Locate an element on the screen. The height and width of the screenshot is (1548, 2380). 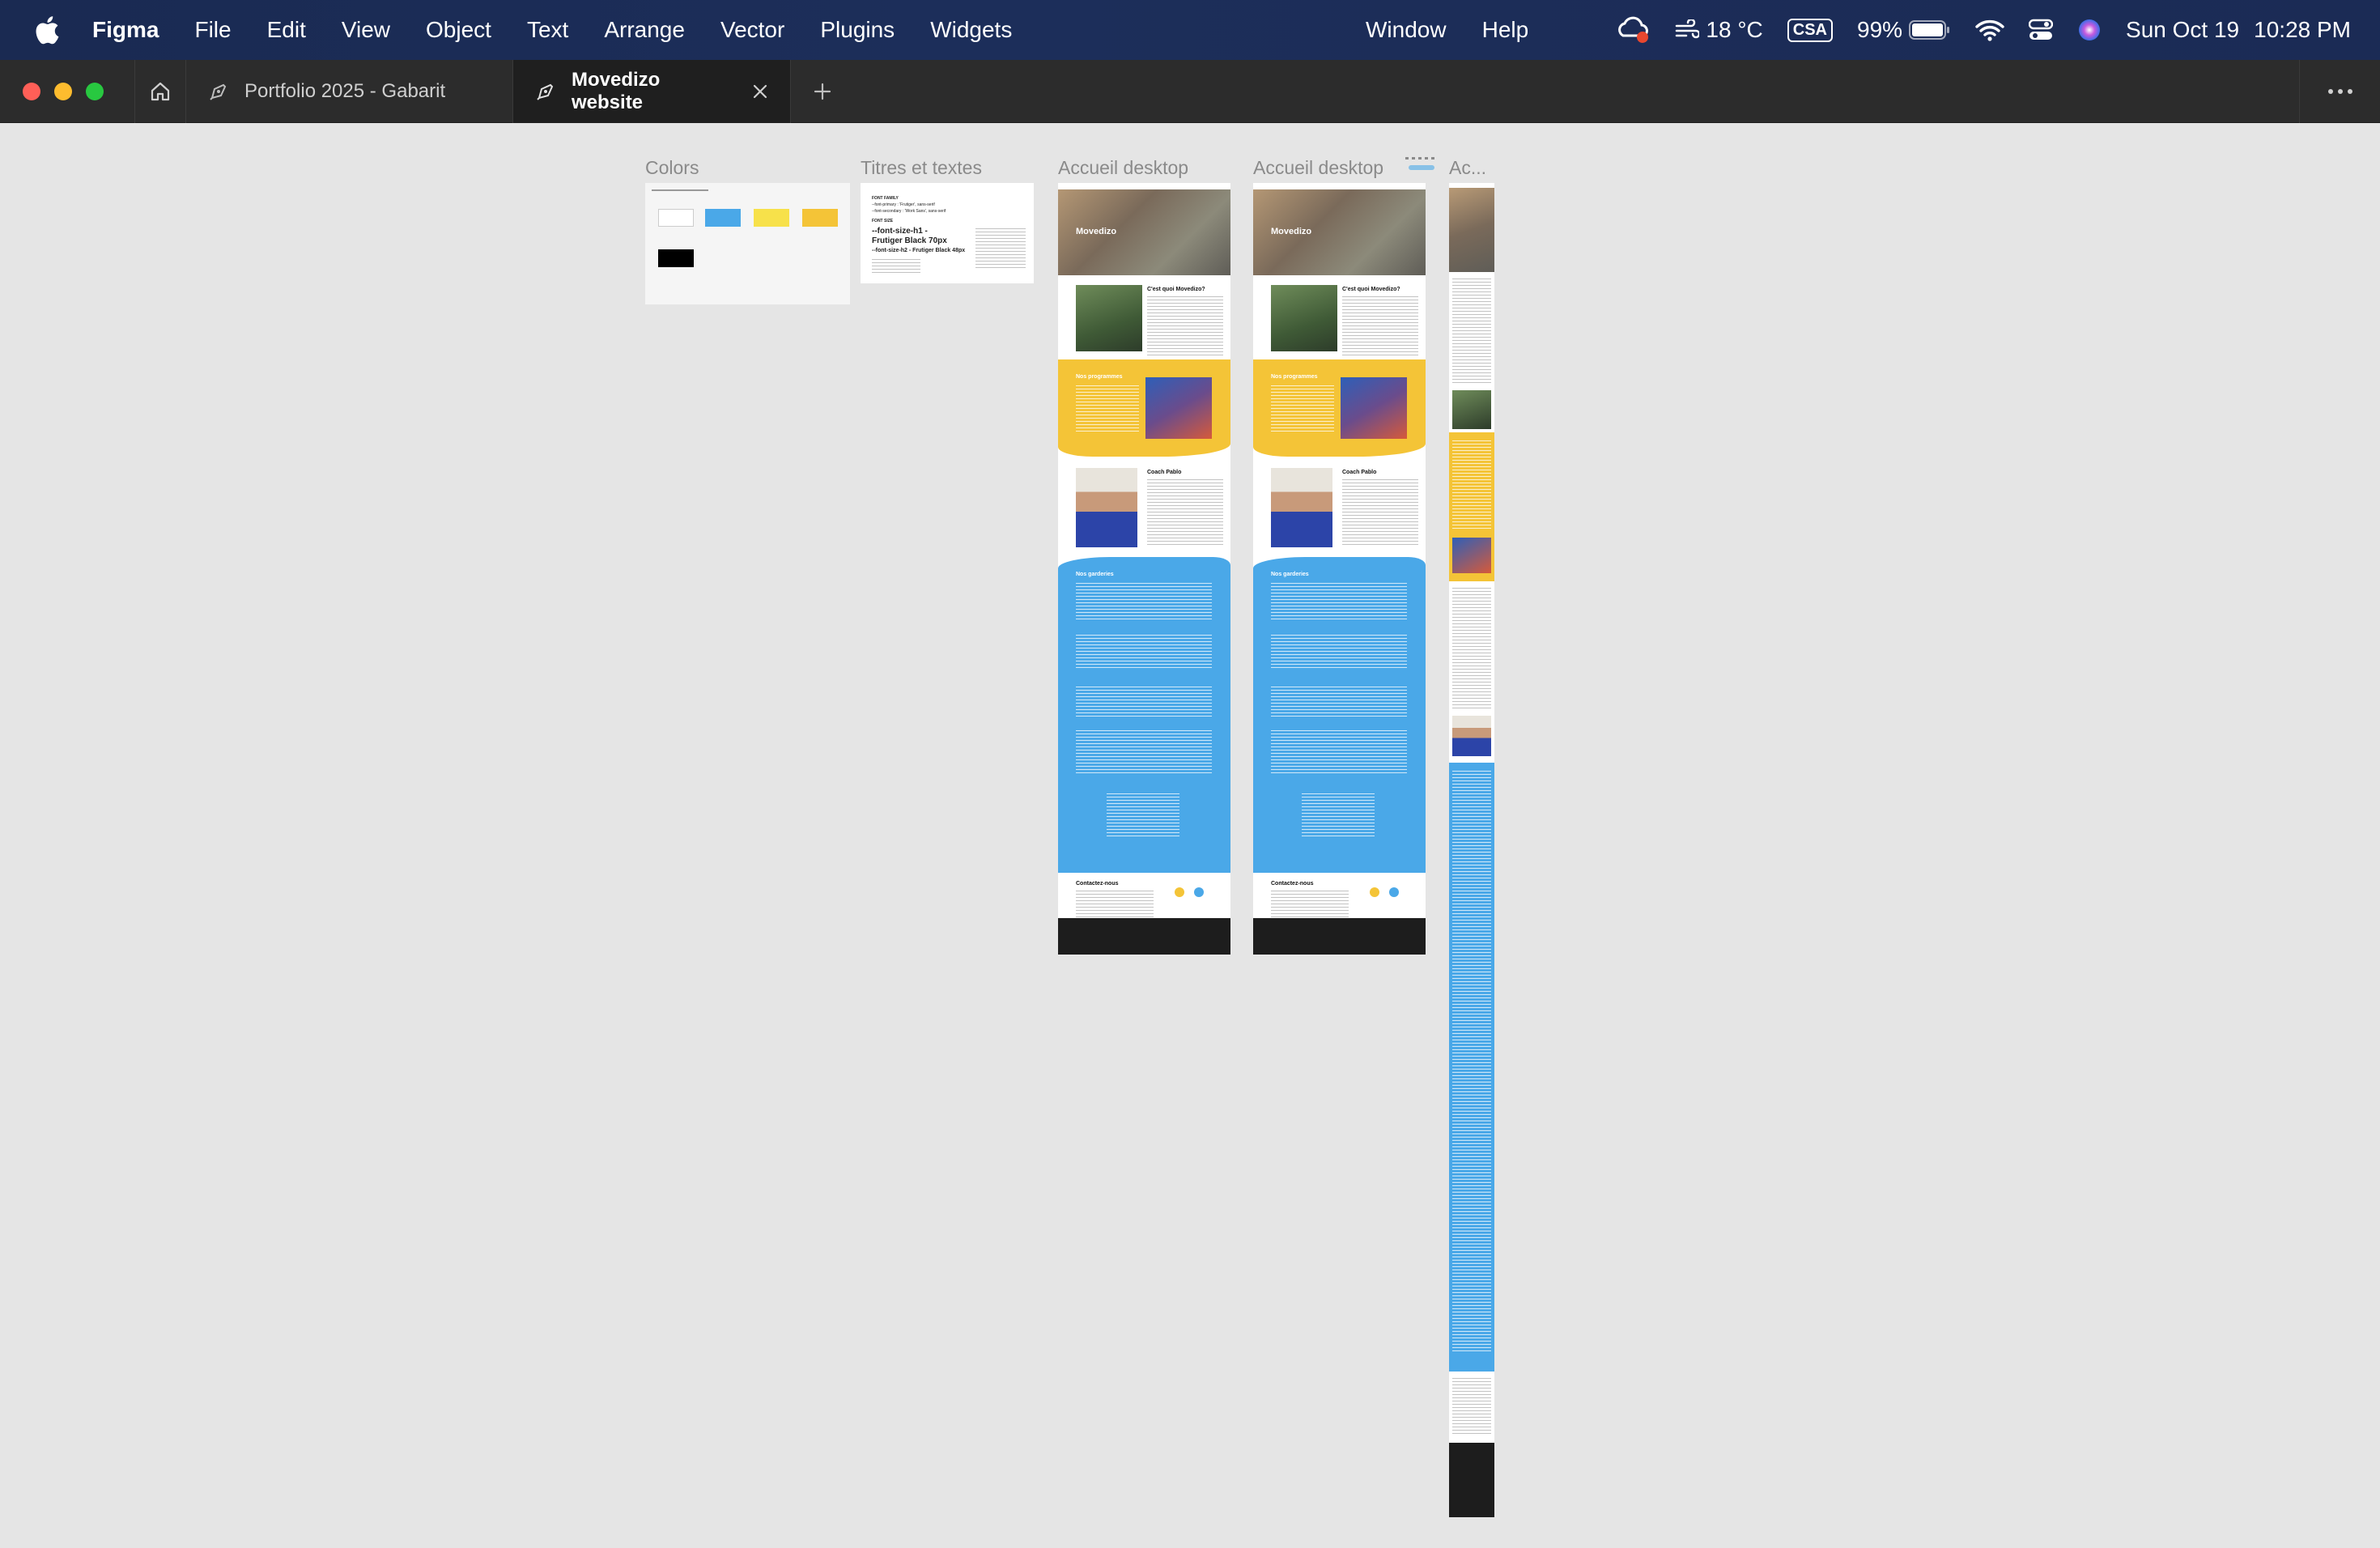
mobile-contact-text is located at coordinates (1471, 1407).